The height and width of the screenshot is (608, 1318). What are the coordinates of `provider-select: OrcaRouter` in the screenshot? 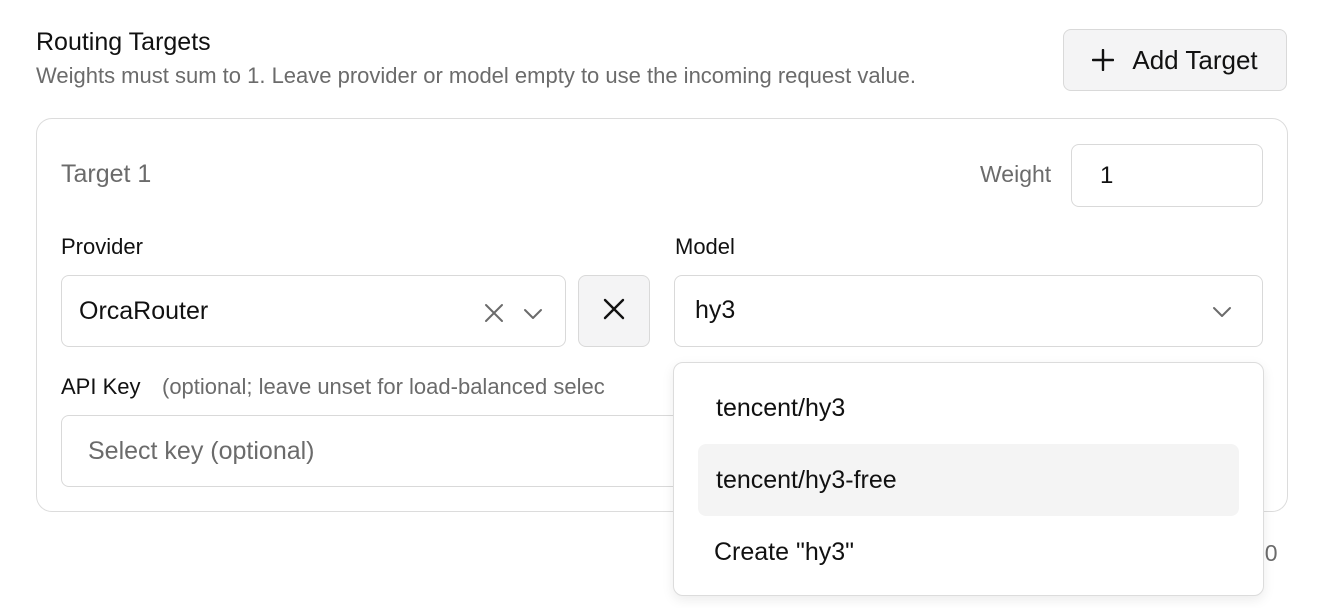 It's located at (313, 311).